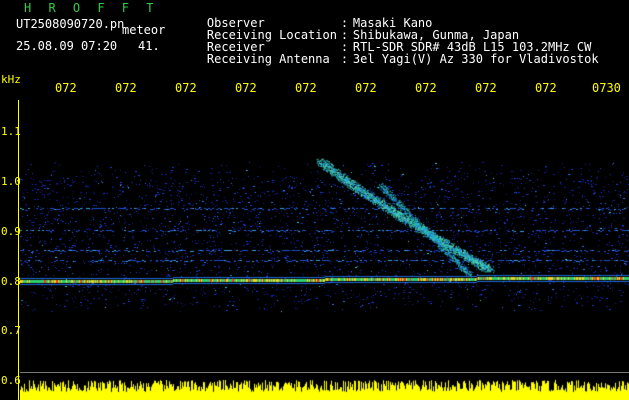 The width and height of the screenshot is (629, 400). I want to click on frequency-unit-label: kHz, so click(11, 79).